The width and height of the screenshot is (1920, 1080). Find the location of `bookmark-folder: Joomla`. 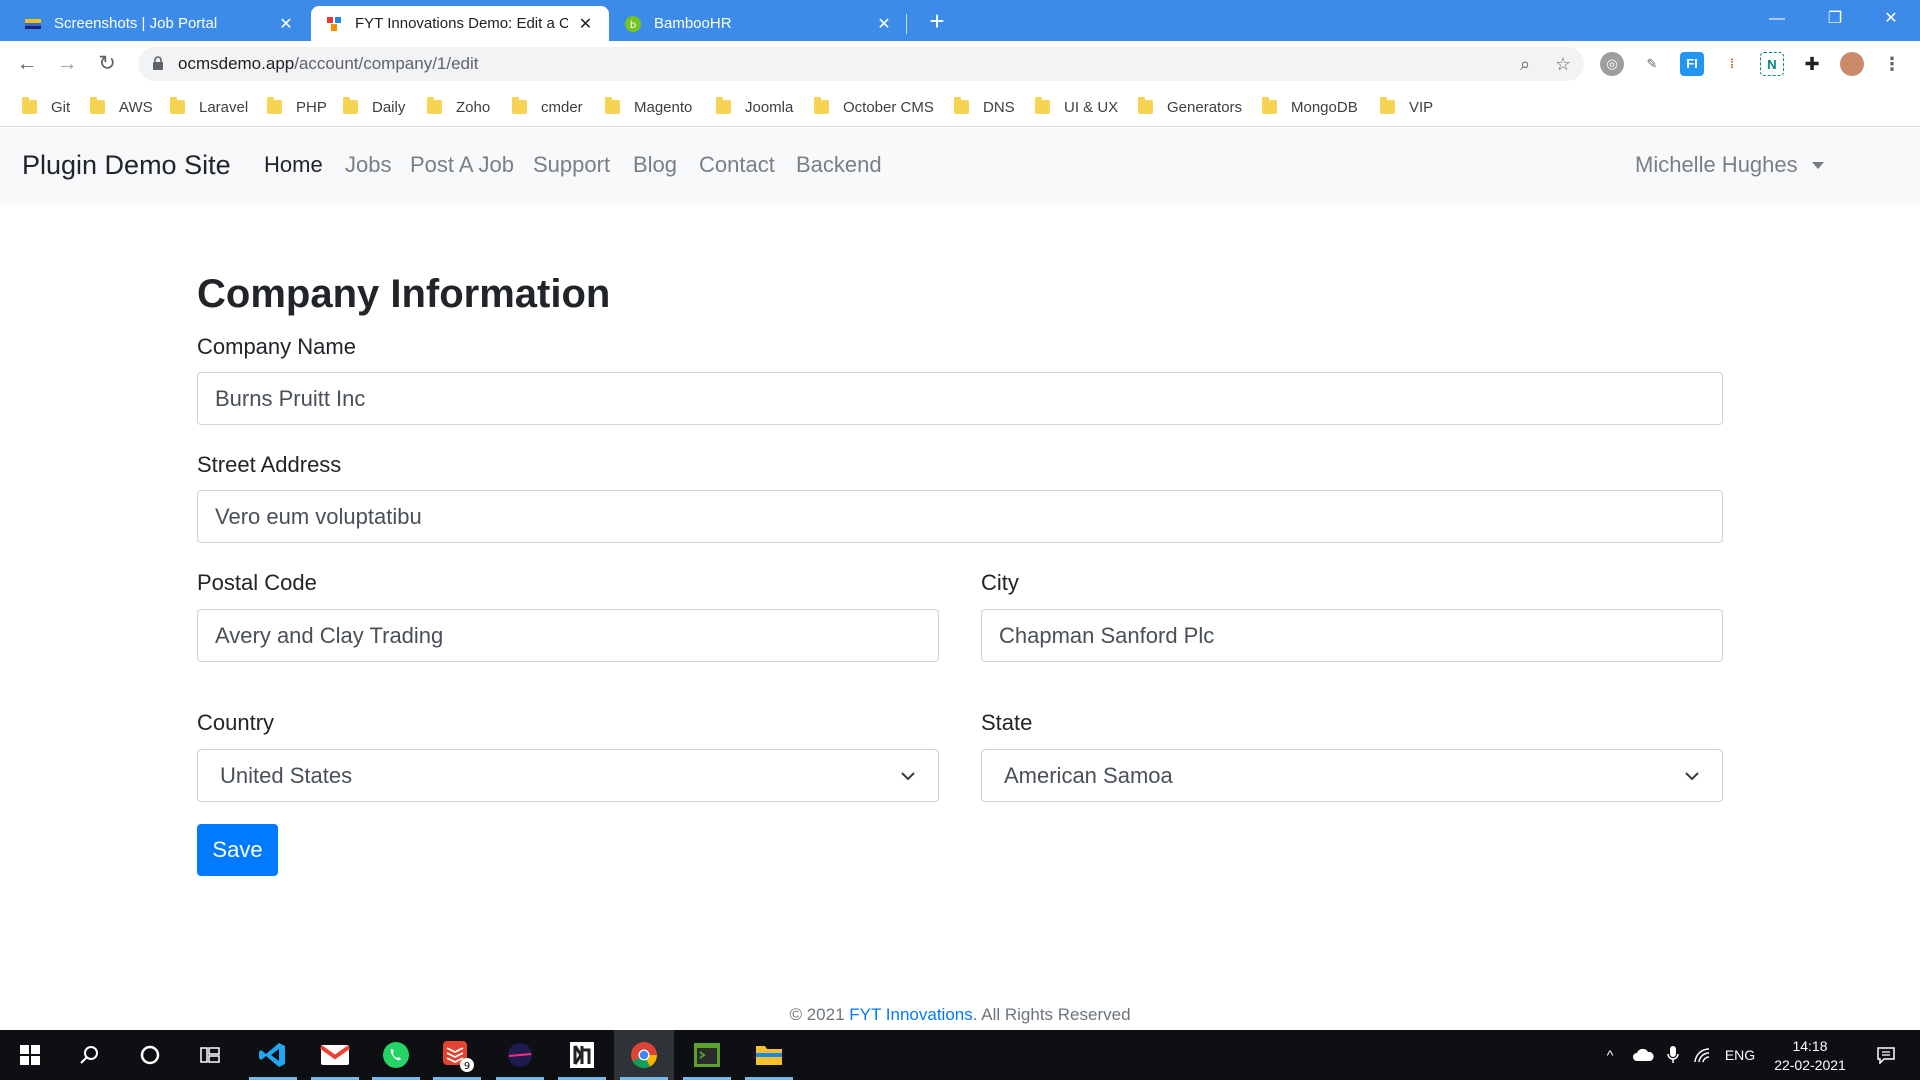

bookmark-folder: Joomla is located at coordinates (754, 107).